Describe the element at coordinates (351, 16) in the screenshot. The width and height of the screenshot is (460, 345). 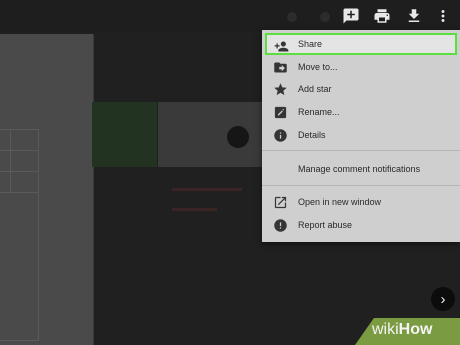
I see `add-comment-icon` at that location.